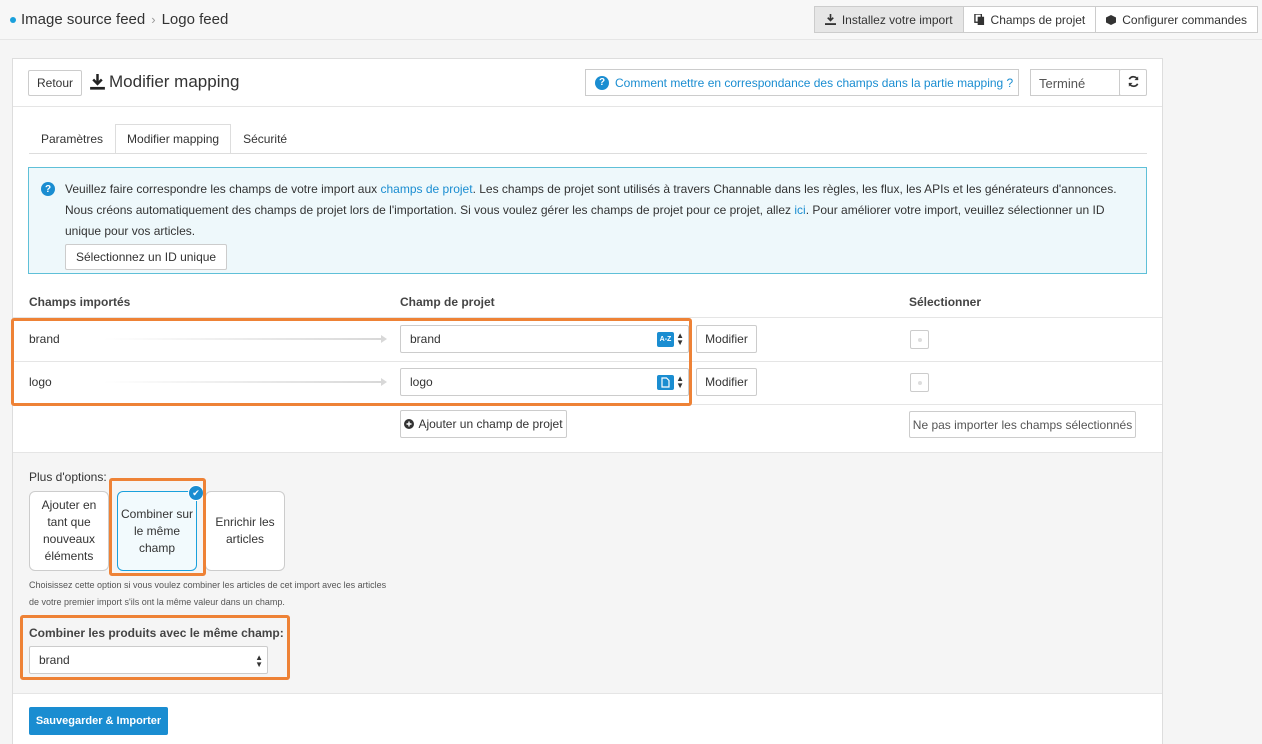 This screenshot has height=744, width=1262. I want to click on status-field: Terminé, so click(1075, 82).